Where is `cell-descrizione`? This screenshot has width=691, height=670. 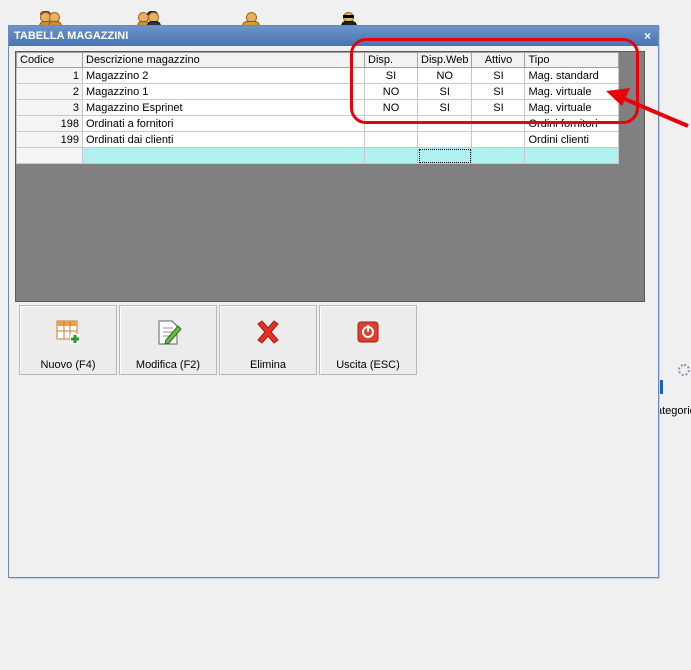
cell-descrizione is located at coordinates (223, 155).